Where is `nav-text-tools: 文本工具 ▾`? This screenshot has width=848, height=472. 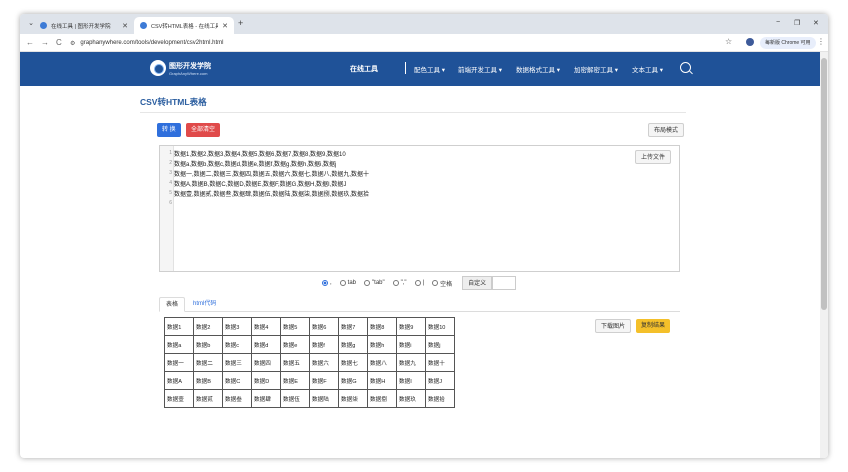 nav-text-tools: 文本工具 ▾ is located at coordinates (647, 69).